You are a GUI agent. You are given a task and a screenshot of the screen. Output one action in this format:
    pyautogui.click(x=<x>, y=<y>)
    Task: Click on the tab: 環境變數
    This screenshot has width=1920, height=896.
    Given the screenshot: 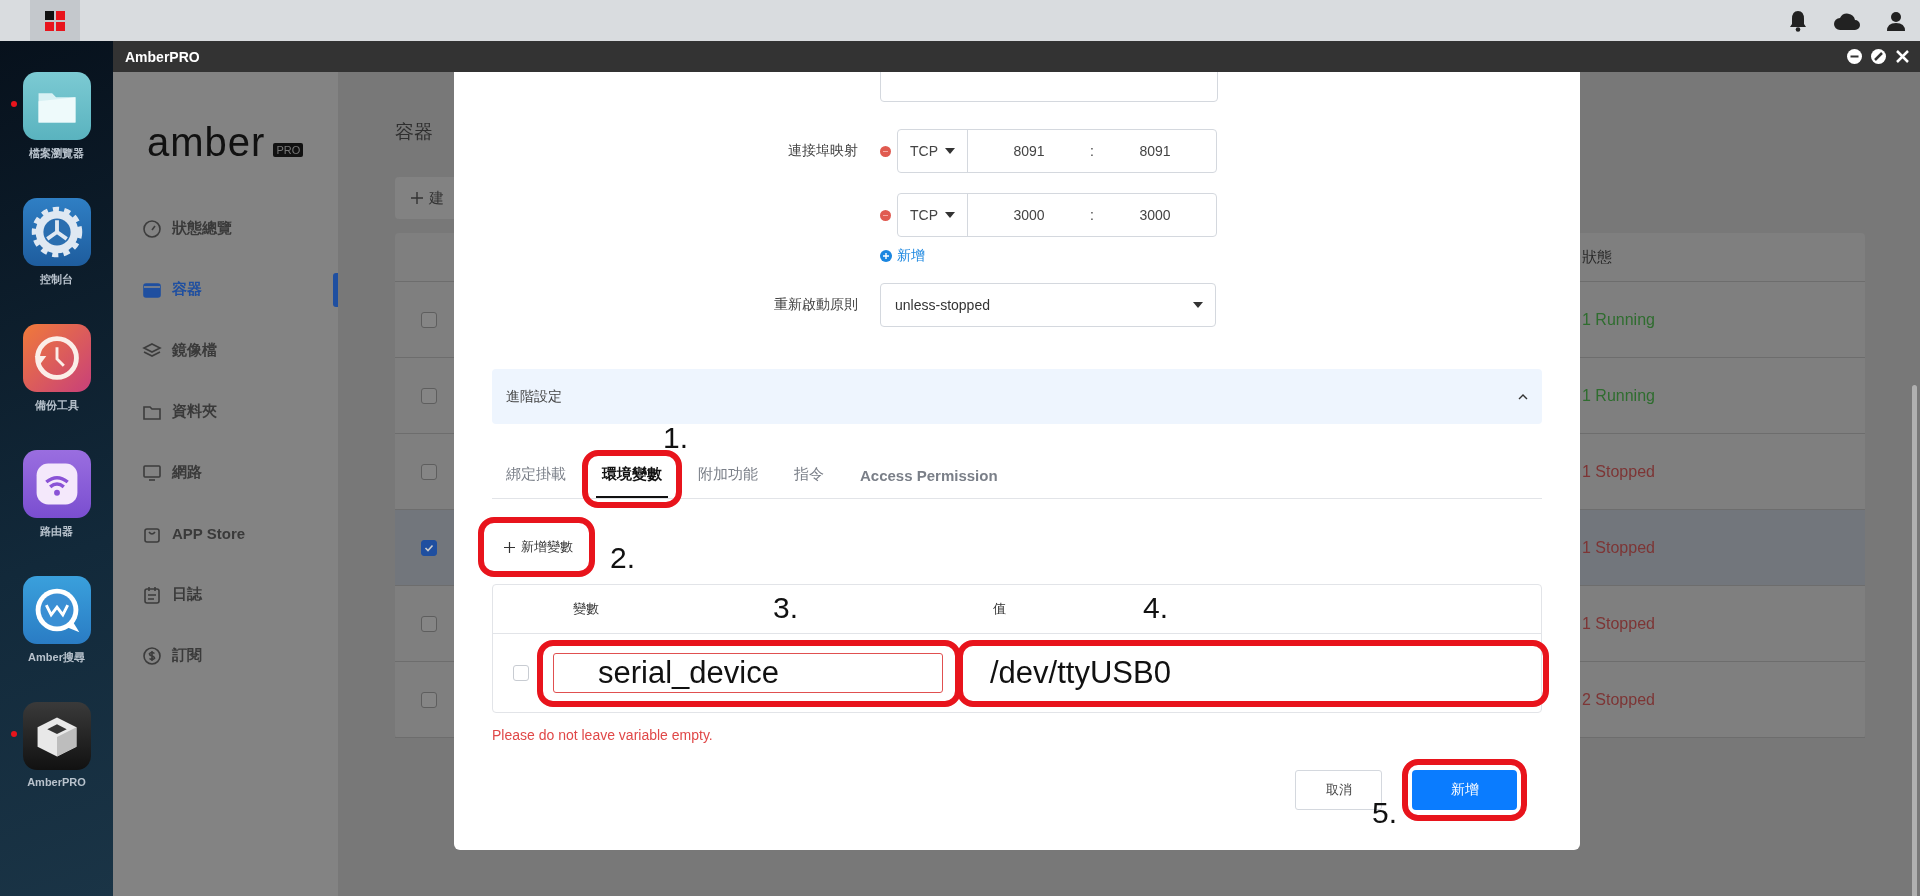 What is the action you would take?
    pyautogui.click(x=632, y=481)
    